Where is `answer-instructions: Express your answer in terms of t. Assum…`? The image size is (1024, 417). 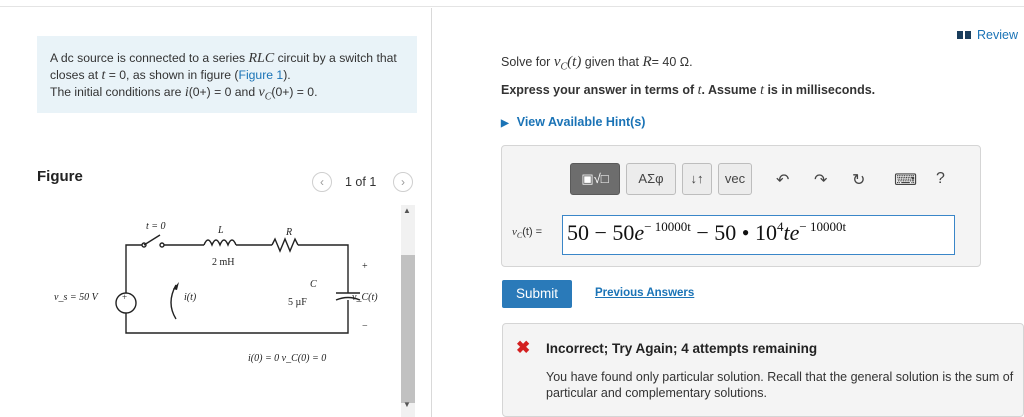 answer-instructions: Express your answer in terms of t. Assum… is located at coordinates (688, 90).